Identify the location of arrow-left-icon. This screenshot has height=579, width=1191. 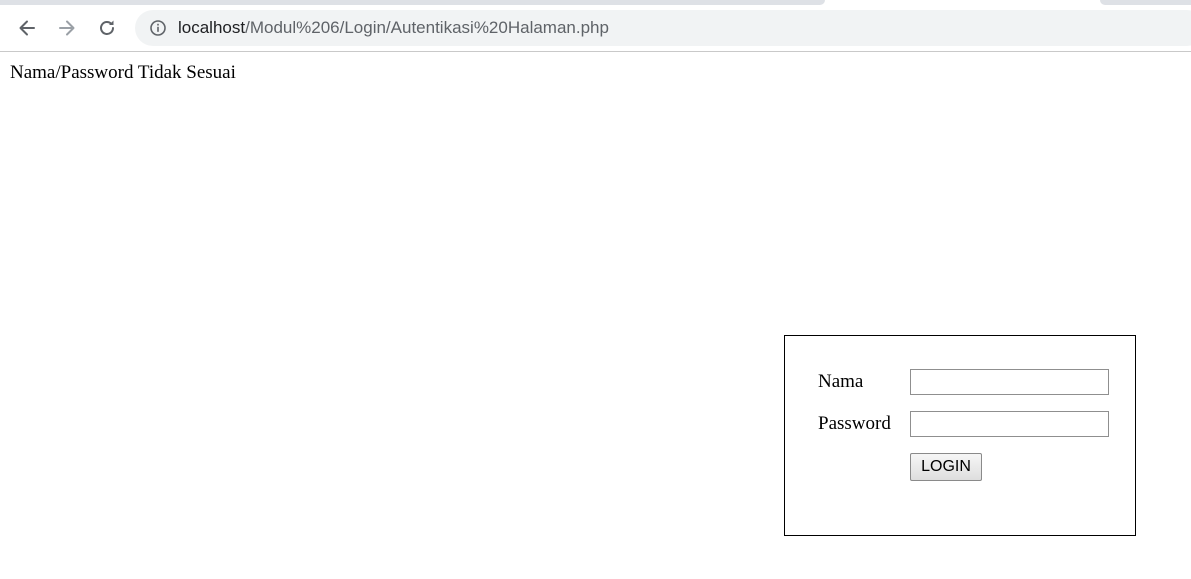
(27, 28).